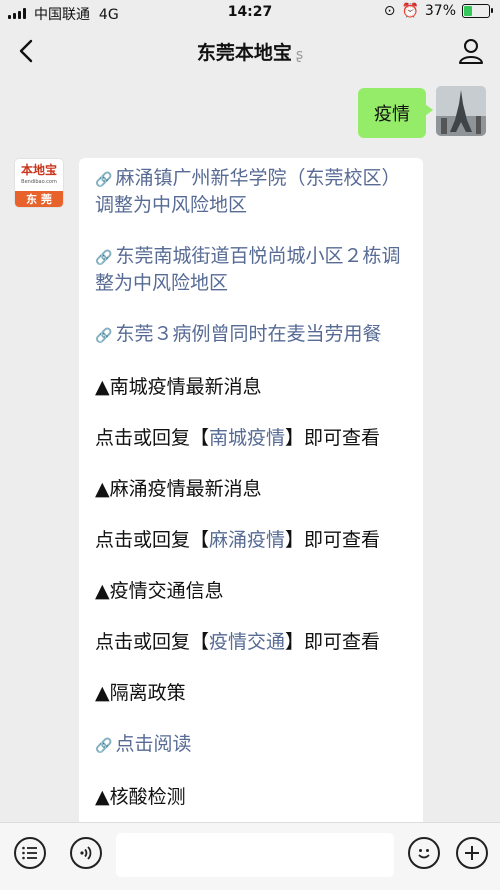 The height and width of the screenshot is (890, 500). Describe the element at coordinates (247, 191) in the screenshot. I see `article-link-text: 麻涌镇广州新华学院（东莞校区）调整为中风险地区` at that location.